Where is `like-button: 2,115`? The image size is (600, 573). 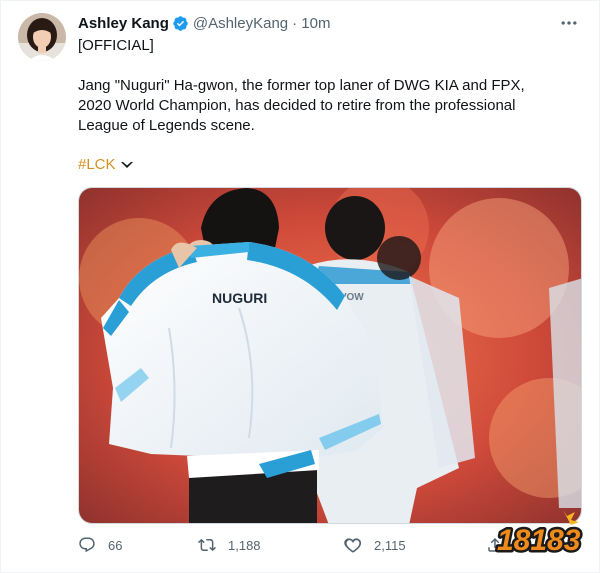 like-button: 2,115 is located at coordinates (375, 545).